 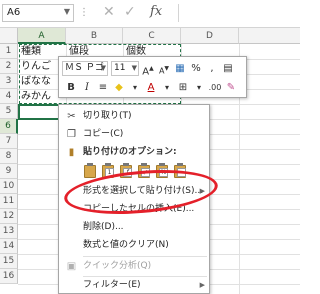 What do you see at coordinates (134, 116) in the screenshot?
I see `menu-item-cut: ✂ 切り取り(T)` at bounding box center [134, 116].